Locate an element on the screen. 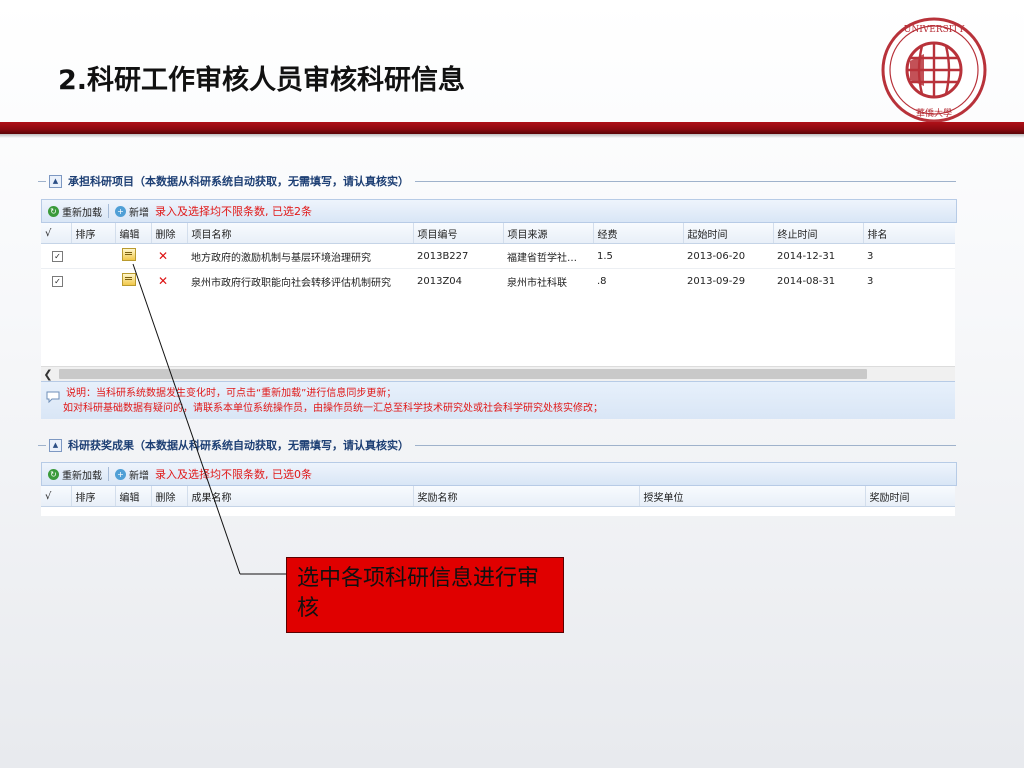 Image resolution: width=1024 pixels, height=768 pixels. callout-connector-line is located at coordinates (209, 419).